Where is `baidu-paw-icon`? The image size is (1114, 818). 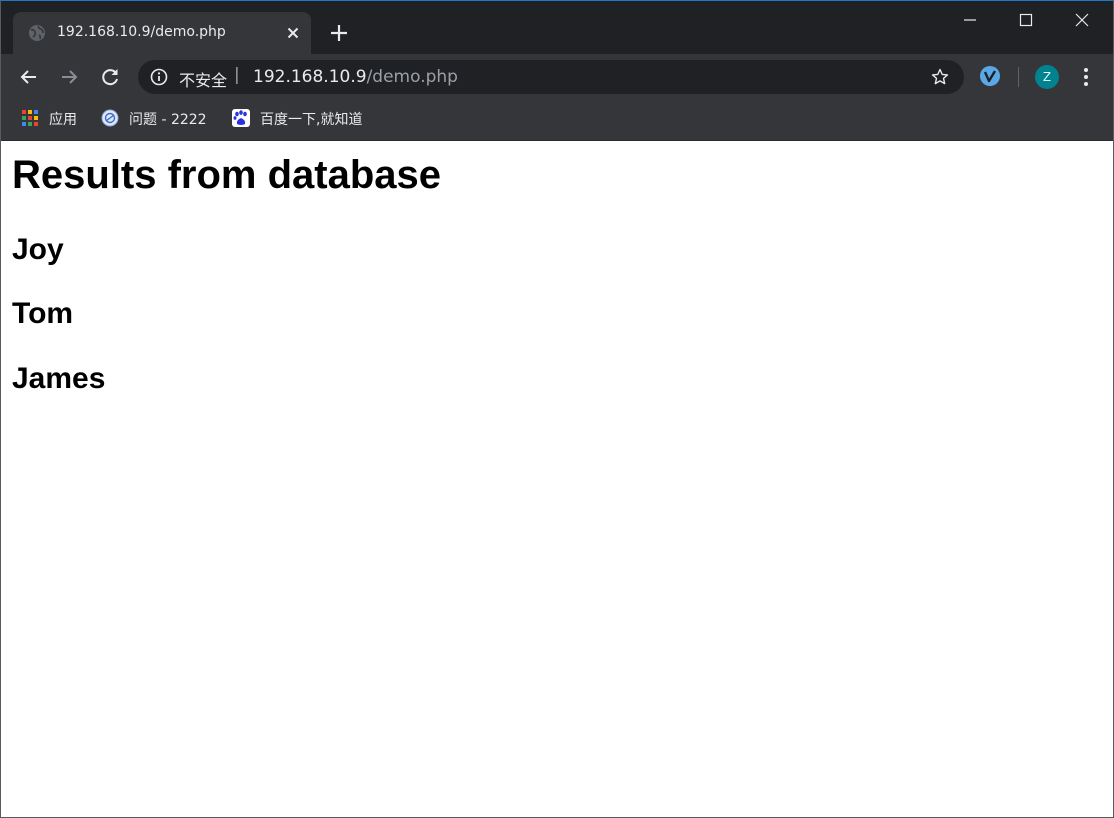 baidu-paw-icon is located at coordinates (241, 118).